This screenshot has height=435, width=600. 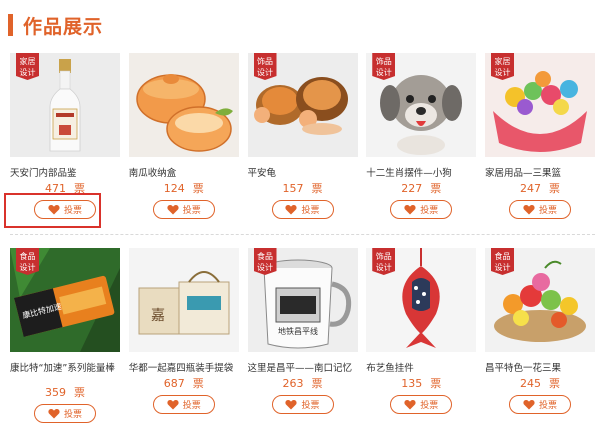 What do you see at coordinates (183, 383) in the screenshot?
I see `vote-count: 687 票` at bounding box center [183, 383].